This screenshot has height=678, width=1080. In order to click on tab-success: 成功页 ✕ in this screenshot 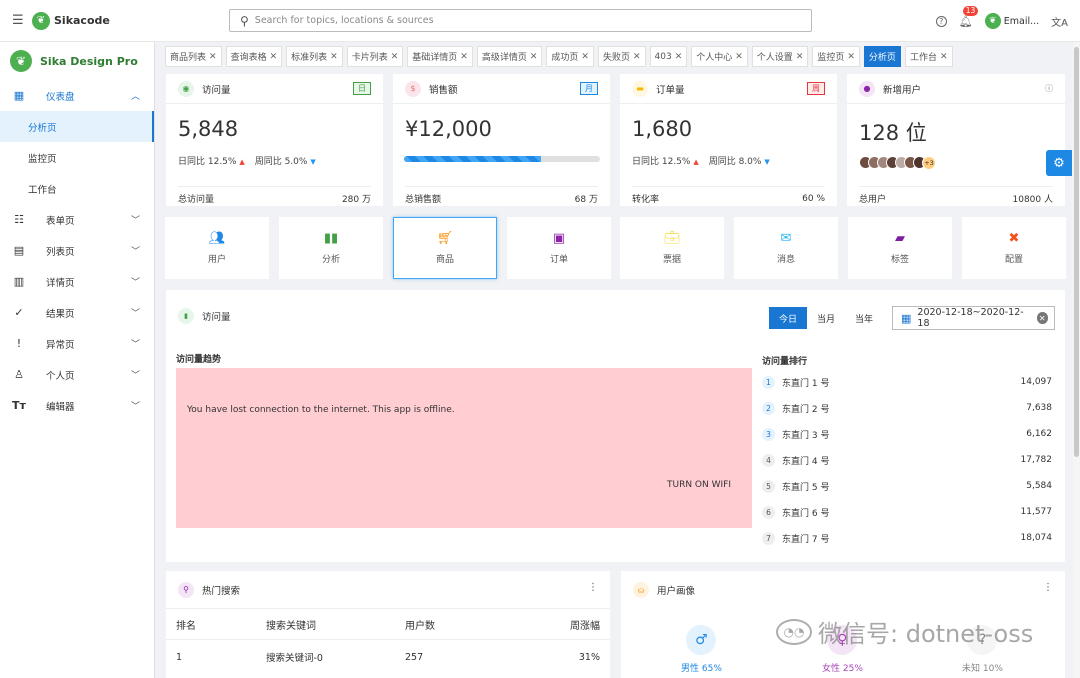, I will do `click(570, 56)`.